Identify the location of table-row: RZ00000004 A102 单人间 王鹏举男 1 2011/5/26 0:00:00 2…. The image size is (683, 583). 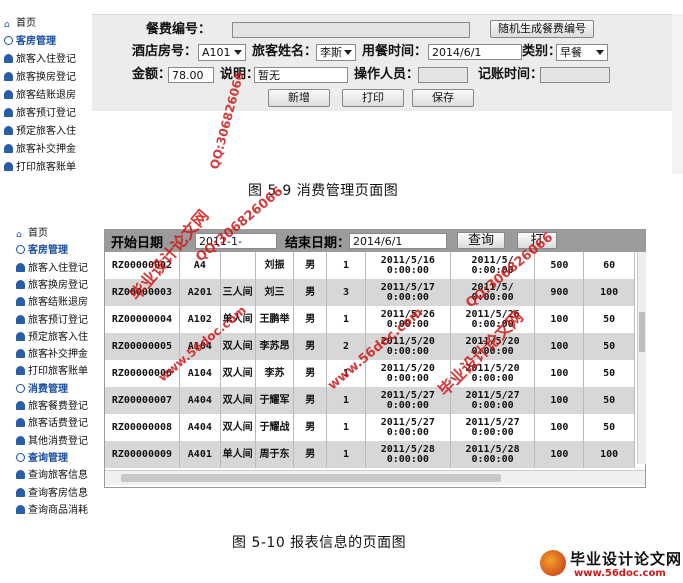
(370, 319).